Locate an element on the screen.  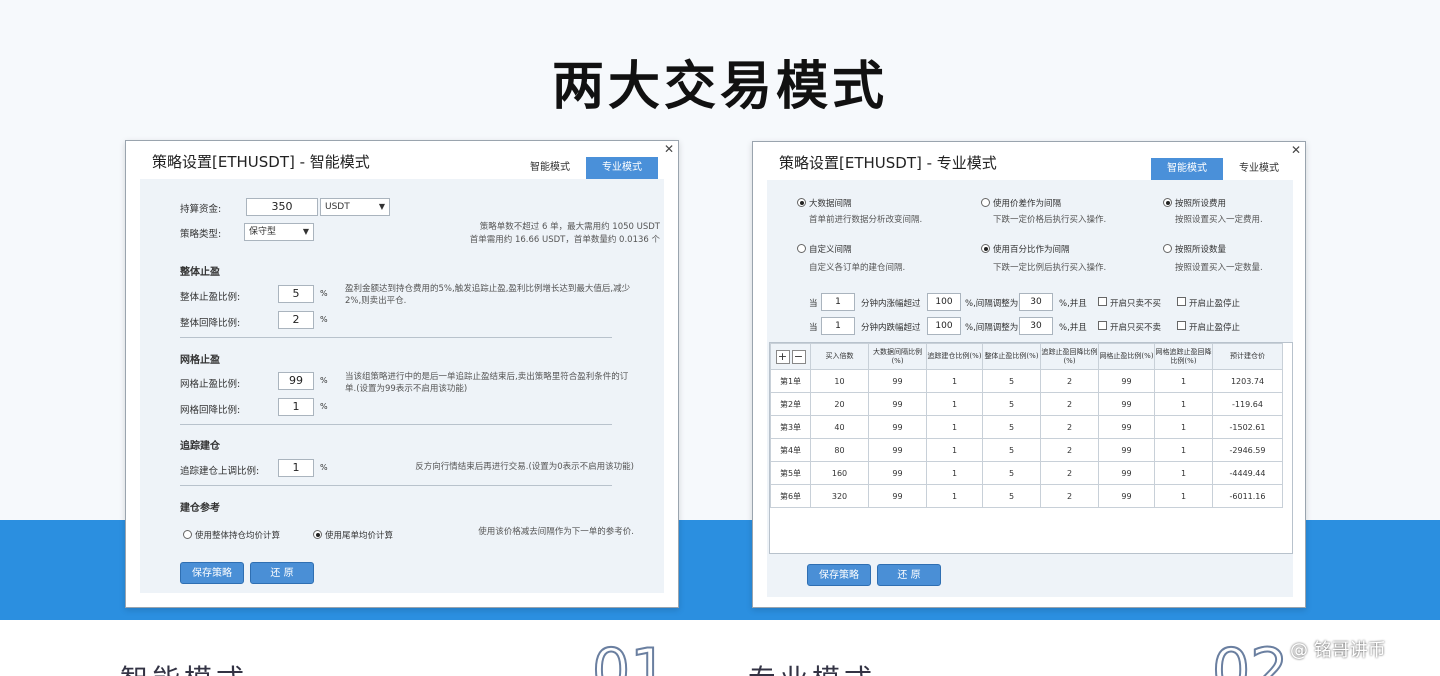
radio-big-data-interval is located at coordinates (801, 202).